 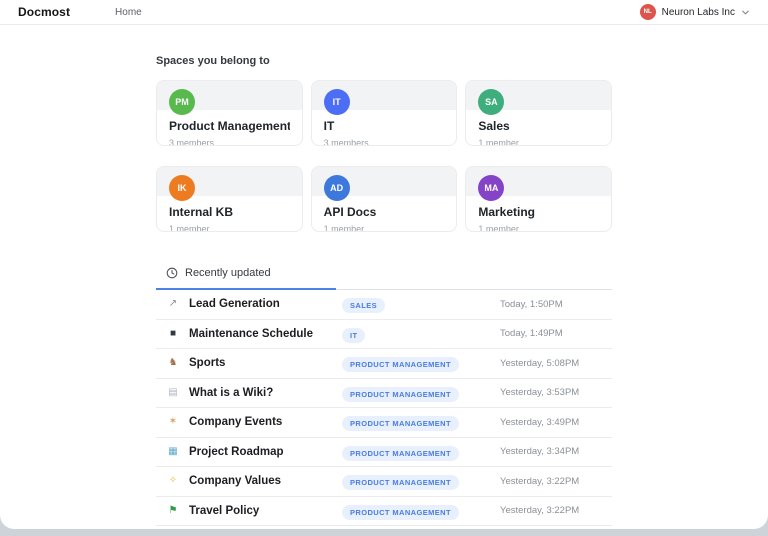 I want to click on space-avatar: AD, so click(x=336, y=188).